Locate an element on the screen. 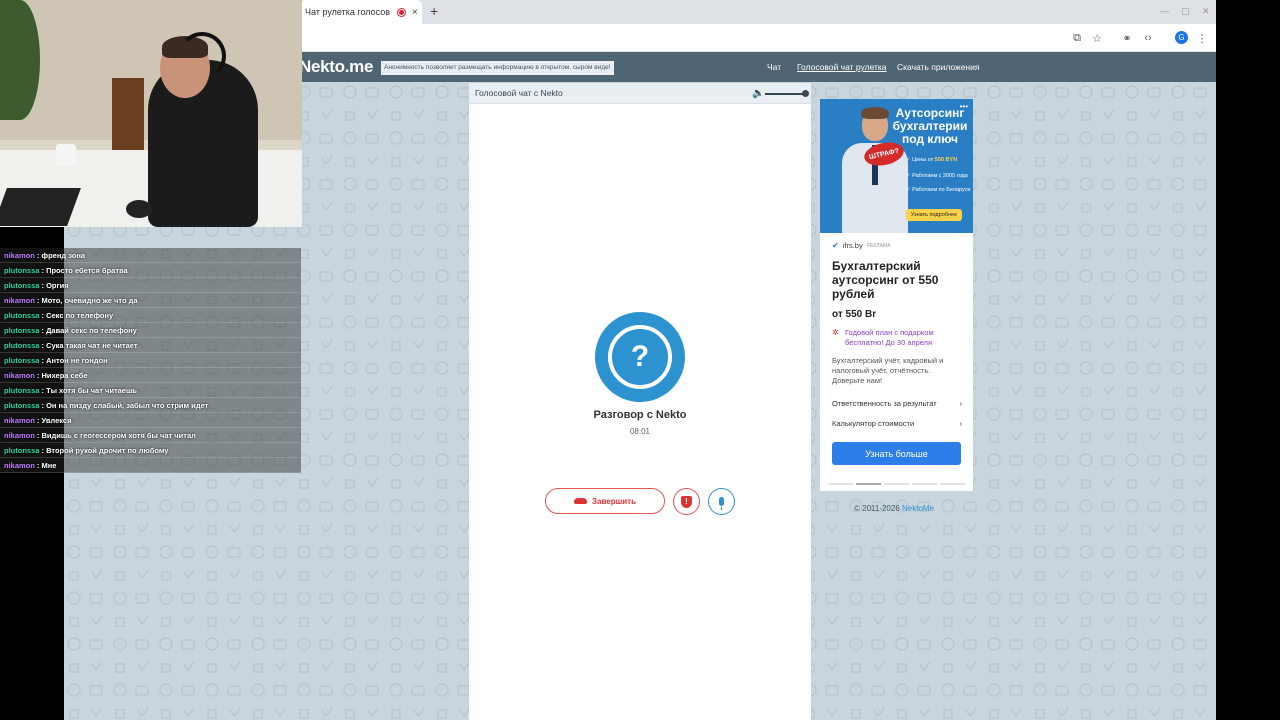 The image size is (1280, 720). volume-icon: 🔈 is located at coordinates (758, 93).